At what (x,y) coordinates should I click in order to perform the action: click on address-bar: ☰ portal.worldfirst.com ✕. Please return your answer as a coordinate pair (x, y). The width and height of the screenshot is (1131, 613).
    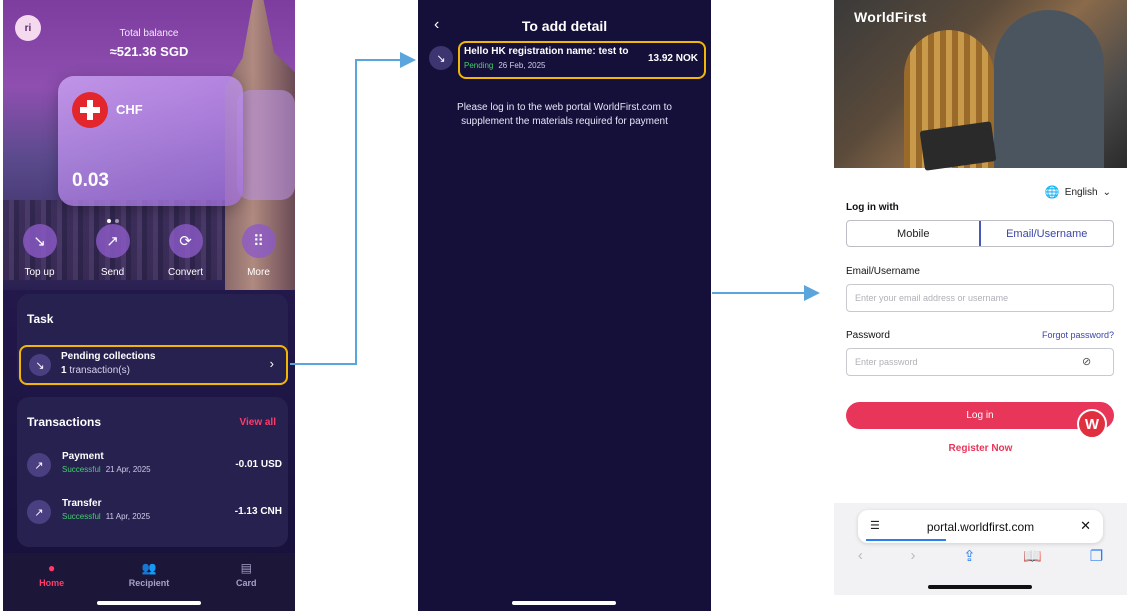
    Looking at the image, I should click on (980, 526).